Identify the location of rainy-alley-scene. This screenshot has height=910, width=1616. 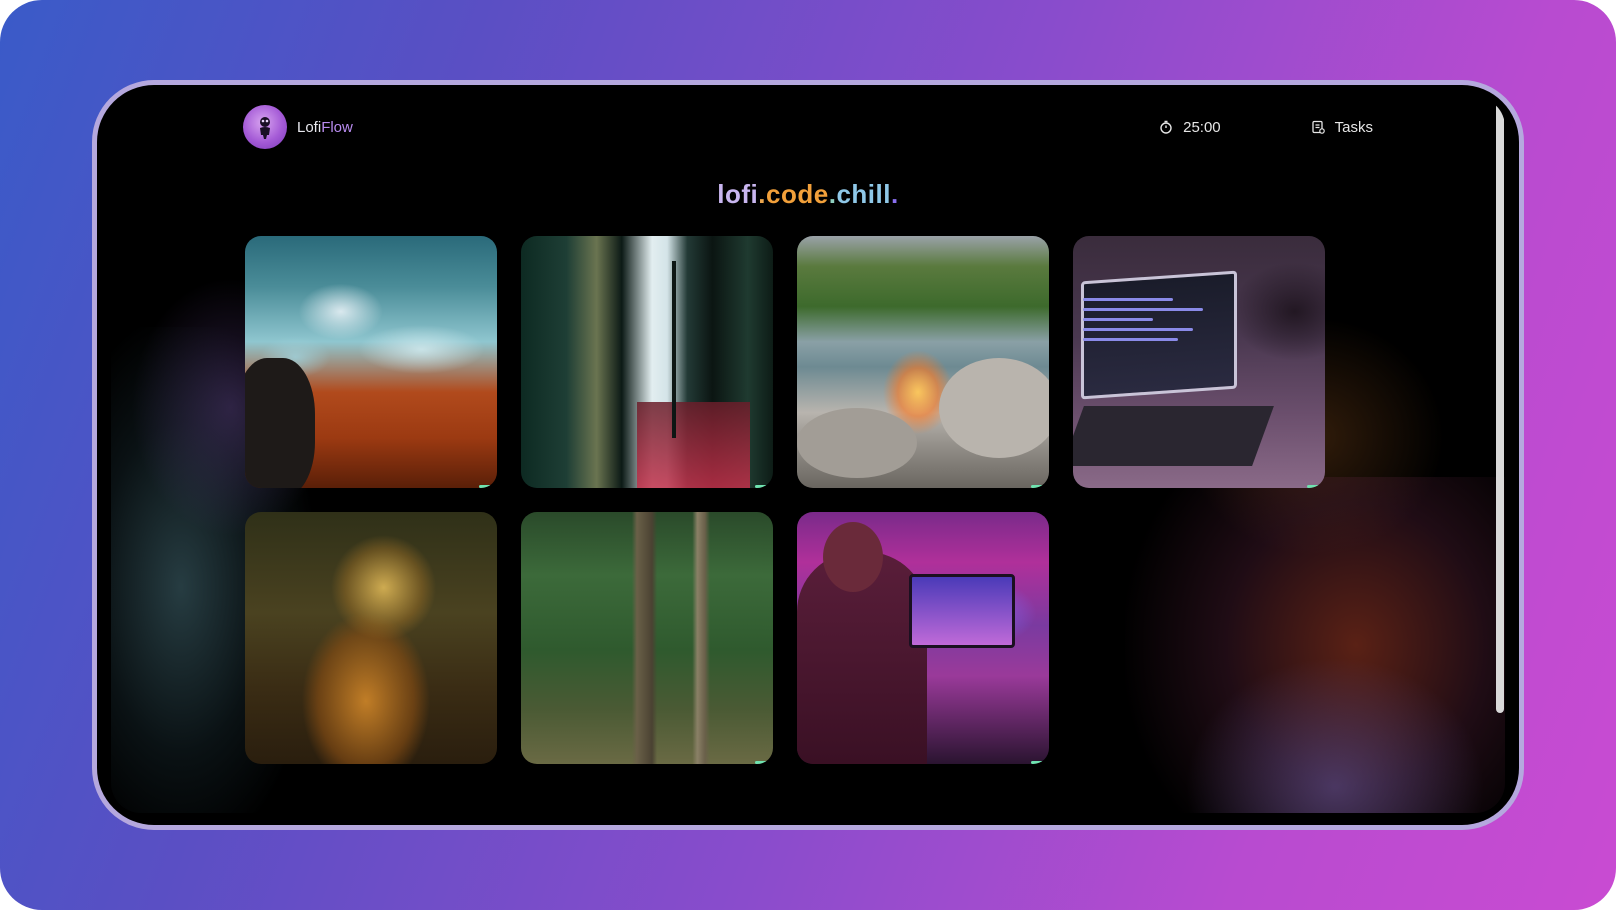
(647, 362).